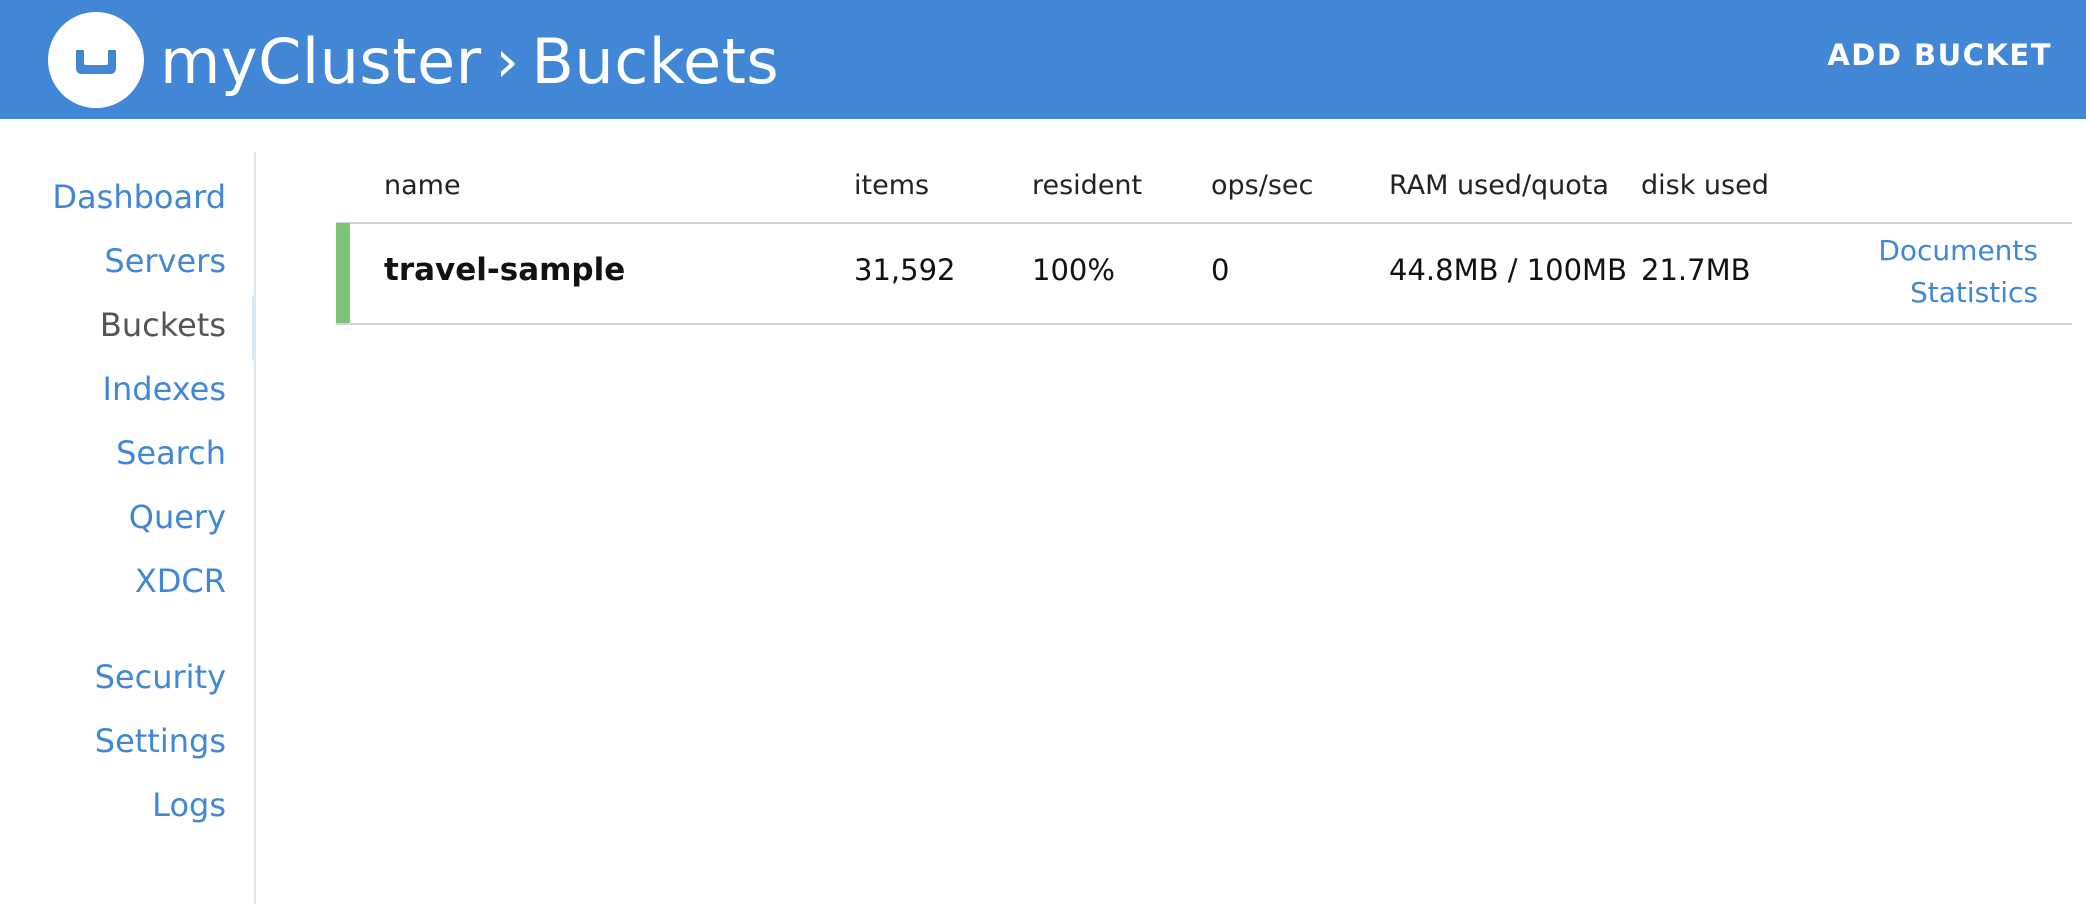 This screenshot has height=916, width=2086. Describe the element at coordinates (1958, 250) in the screenshot. I see `documents-link: Documents` at that location.